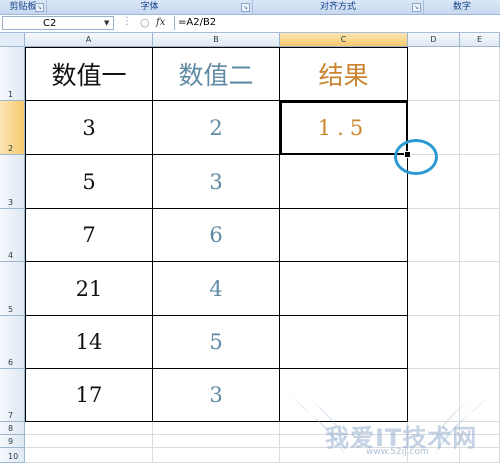 The width and height of the screenshot is (500, 463). What do you see at coordinates (12, 40) in the screenshot?
I see `select-all-corner` at bounding box center [12, 40].